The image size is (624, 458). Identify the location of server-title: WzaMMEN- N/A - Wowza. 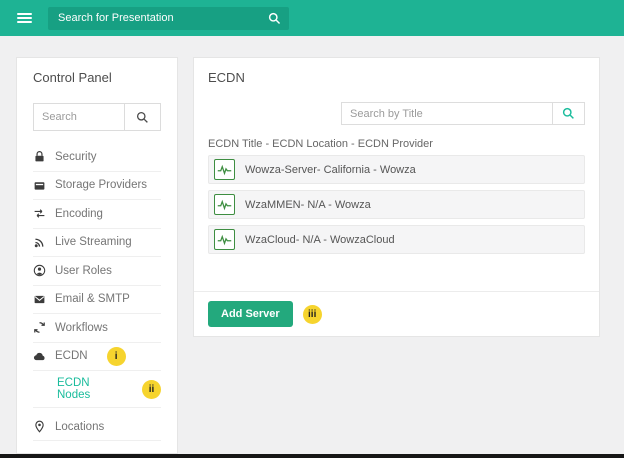
(308, 204).